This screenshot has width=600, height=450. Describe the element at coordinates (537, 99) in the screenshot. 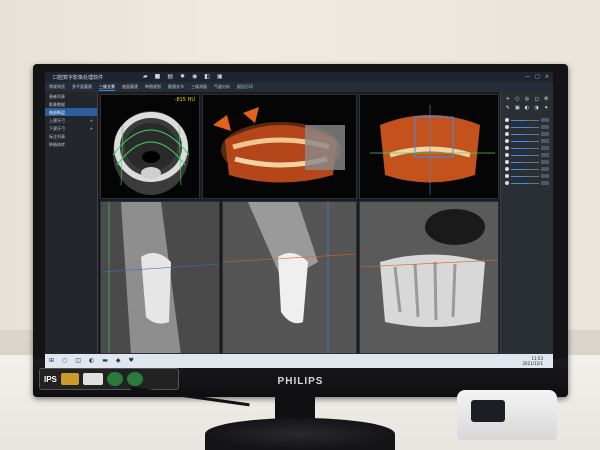

I see `tool-icon-3: ◻` at that location.